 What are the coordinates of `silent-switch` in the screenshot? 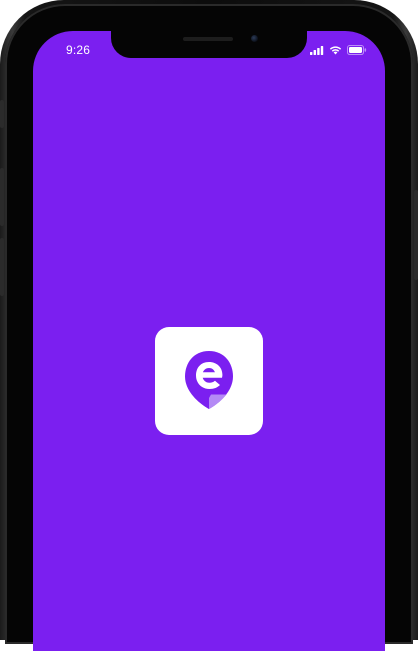 It's located at (2, 114).